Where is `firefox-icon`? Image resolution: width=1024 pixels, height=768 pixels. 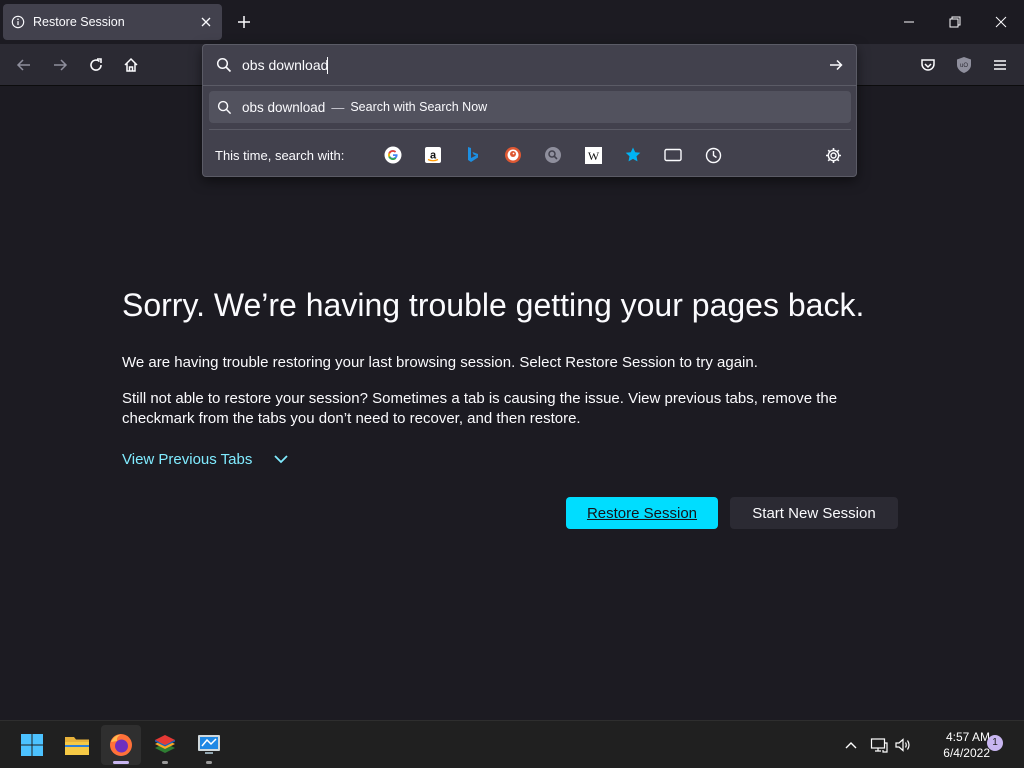 firefox-icon is located at coordinates (121, 745).